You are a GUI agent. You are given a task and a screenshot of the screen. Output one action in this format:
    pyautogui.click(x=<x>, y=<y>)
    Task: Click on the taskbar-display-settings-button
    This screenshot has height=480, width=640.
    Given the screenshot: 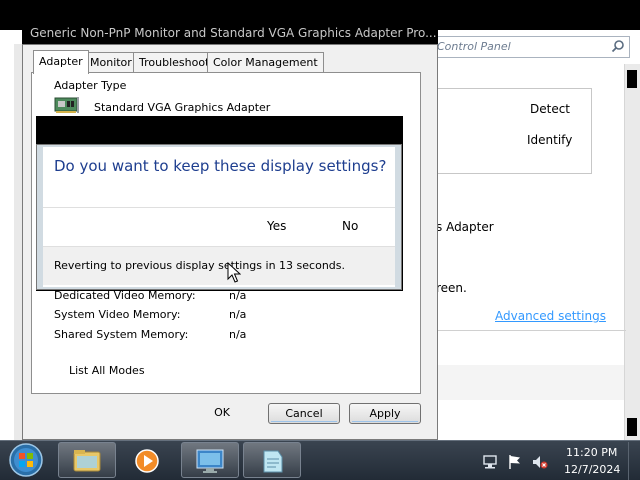 What is the action you would take?
    pyautogui.click(x=210, y=460)
    